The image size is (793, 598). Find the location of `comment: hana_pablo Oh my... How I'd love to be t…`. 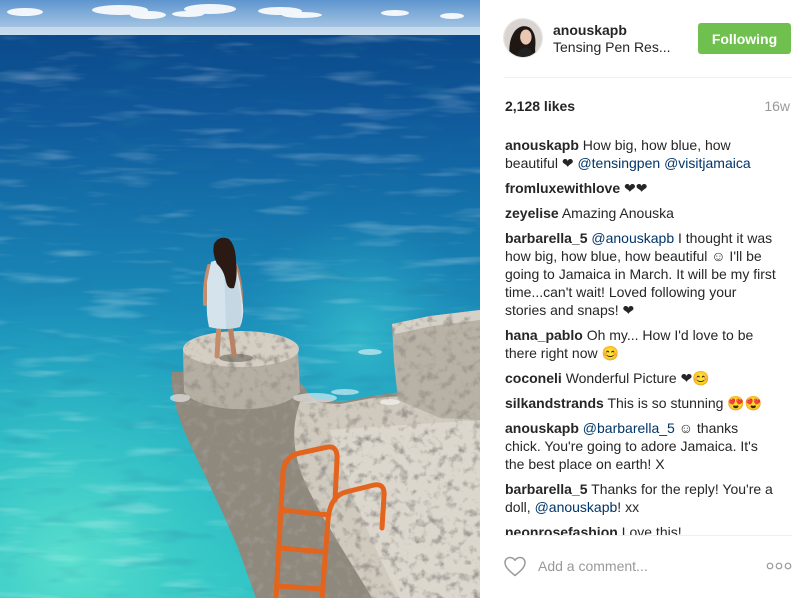

comment: hana_pablo Oh my... How I'd love to be t… is located at coordinates (641, 344).